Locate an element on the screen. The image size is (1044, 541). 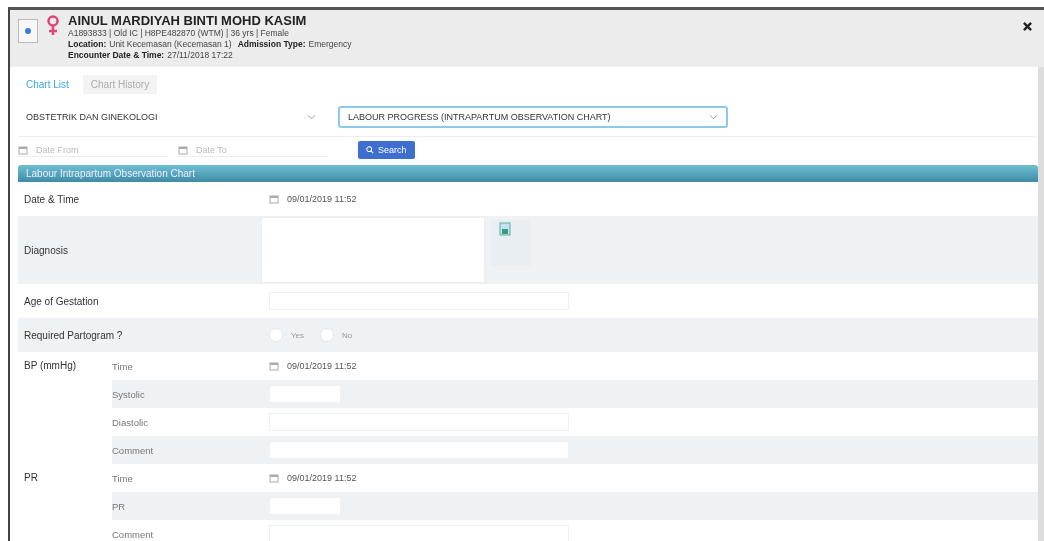
radio-label: No is located at coordinates (347, 335).